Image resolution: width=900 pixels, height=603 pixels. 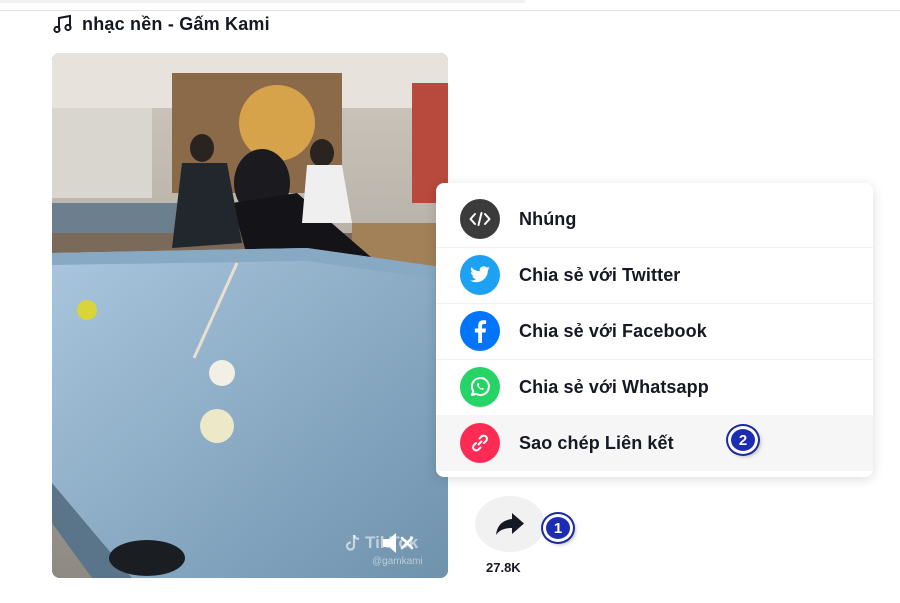 What do you see at coordinates (480, 387) in the screenshot?
I see `whatsapp-icon` at bounding box center [480, 387].